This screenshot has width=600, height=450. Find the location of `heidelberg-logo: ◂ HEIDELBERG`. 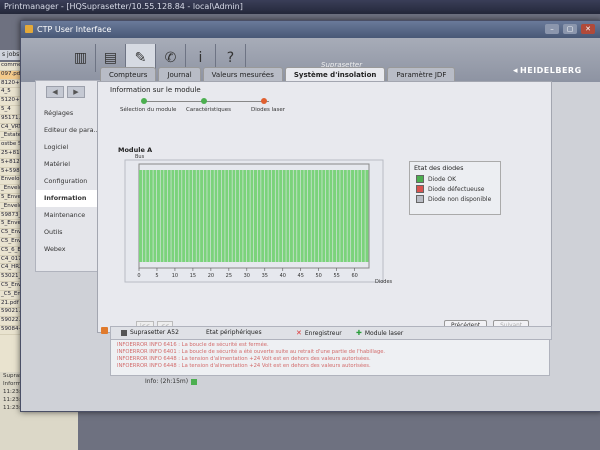

heidelberg-logo: ◂ HEIDELBERG is located at coordinates (547, 71).